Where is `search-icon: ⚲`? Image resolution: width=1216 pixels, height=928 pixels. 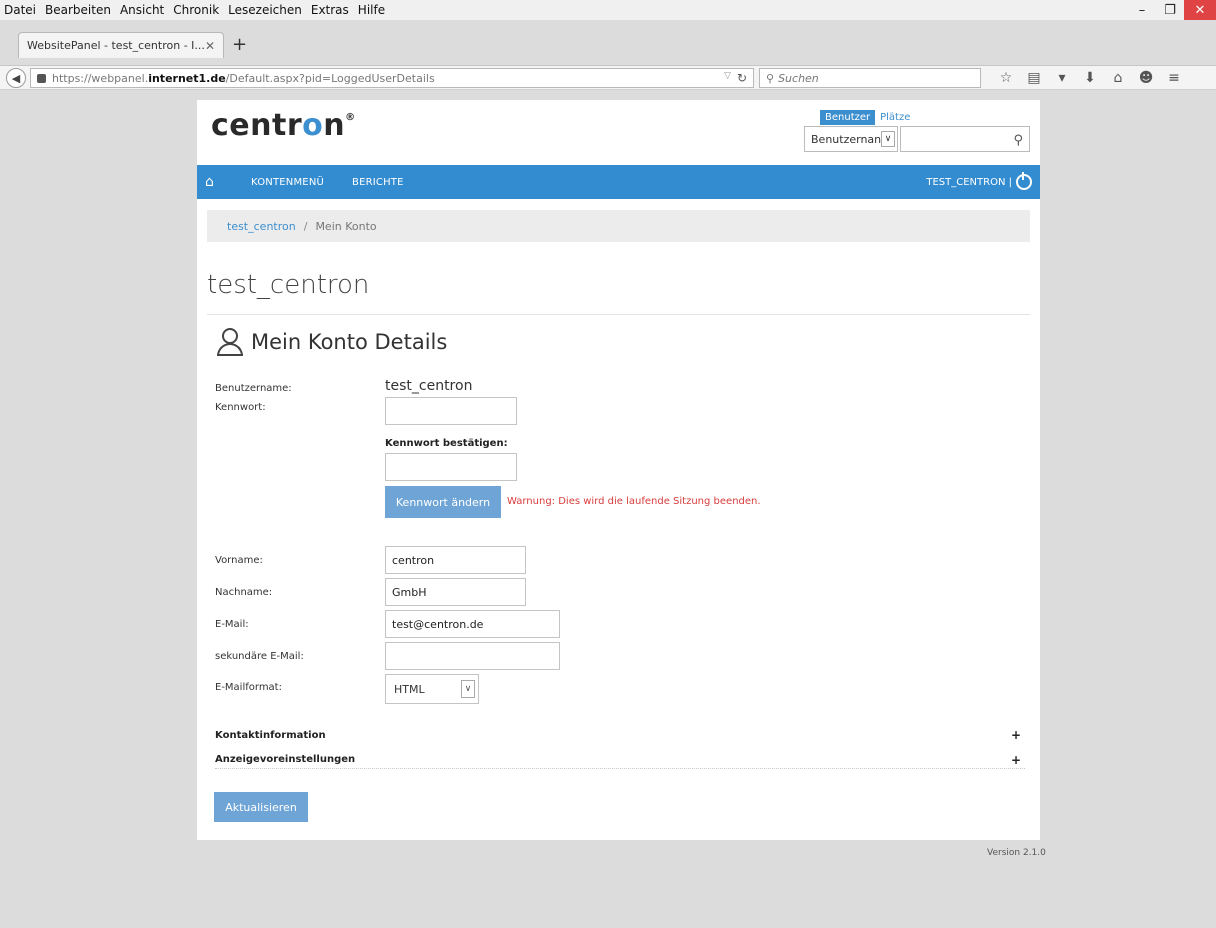
search-icon: ⚲ is located at coordinates (1018, 140).